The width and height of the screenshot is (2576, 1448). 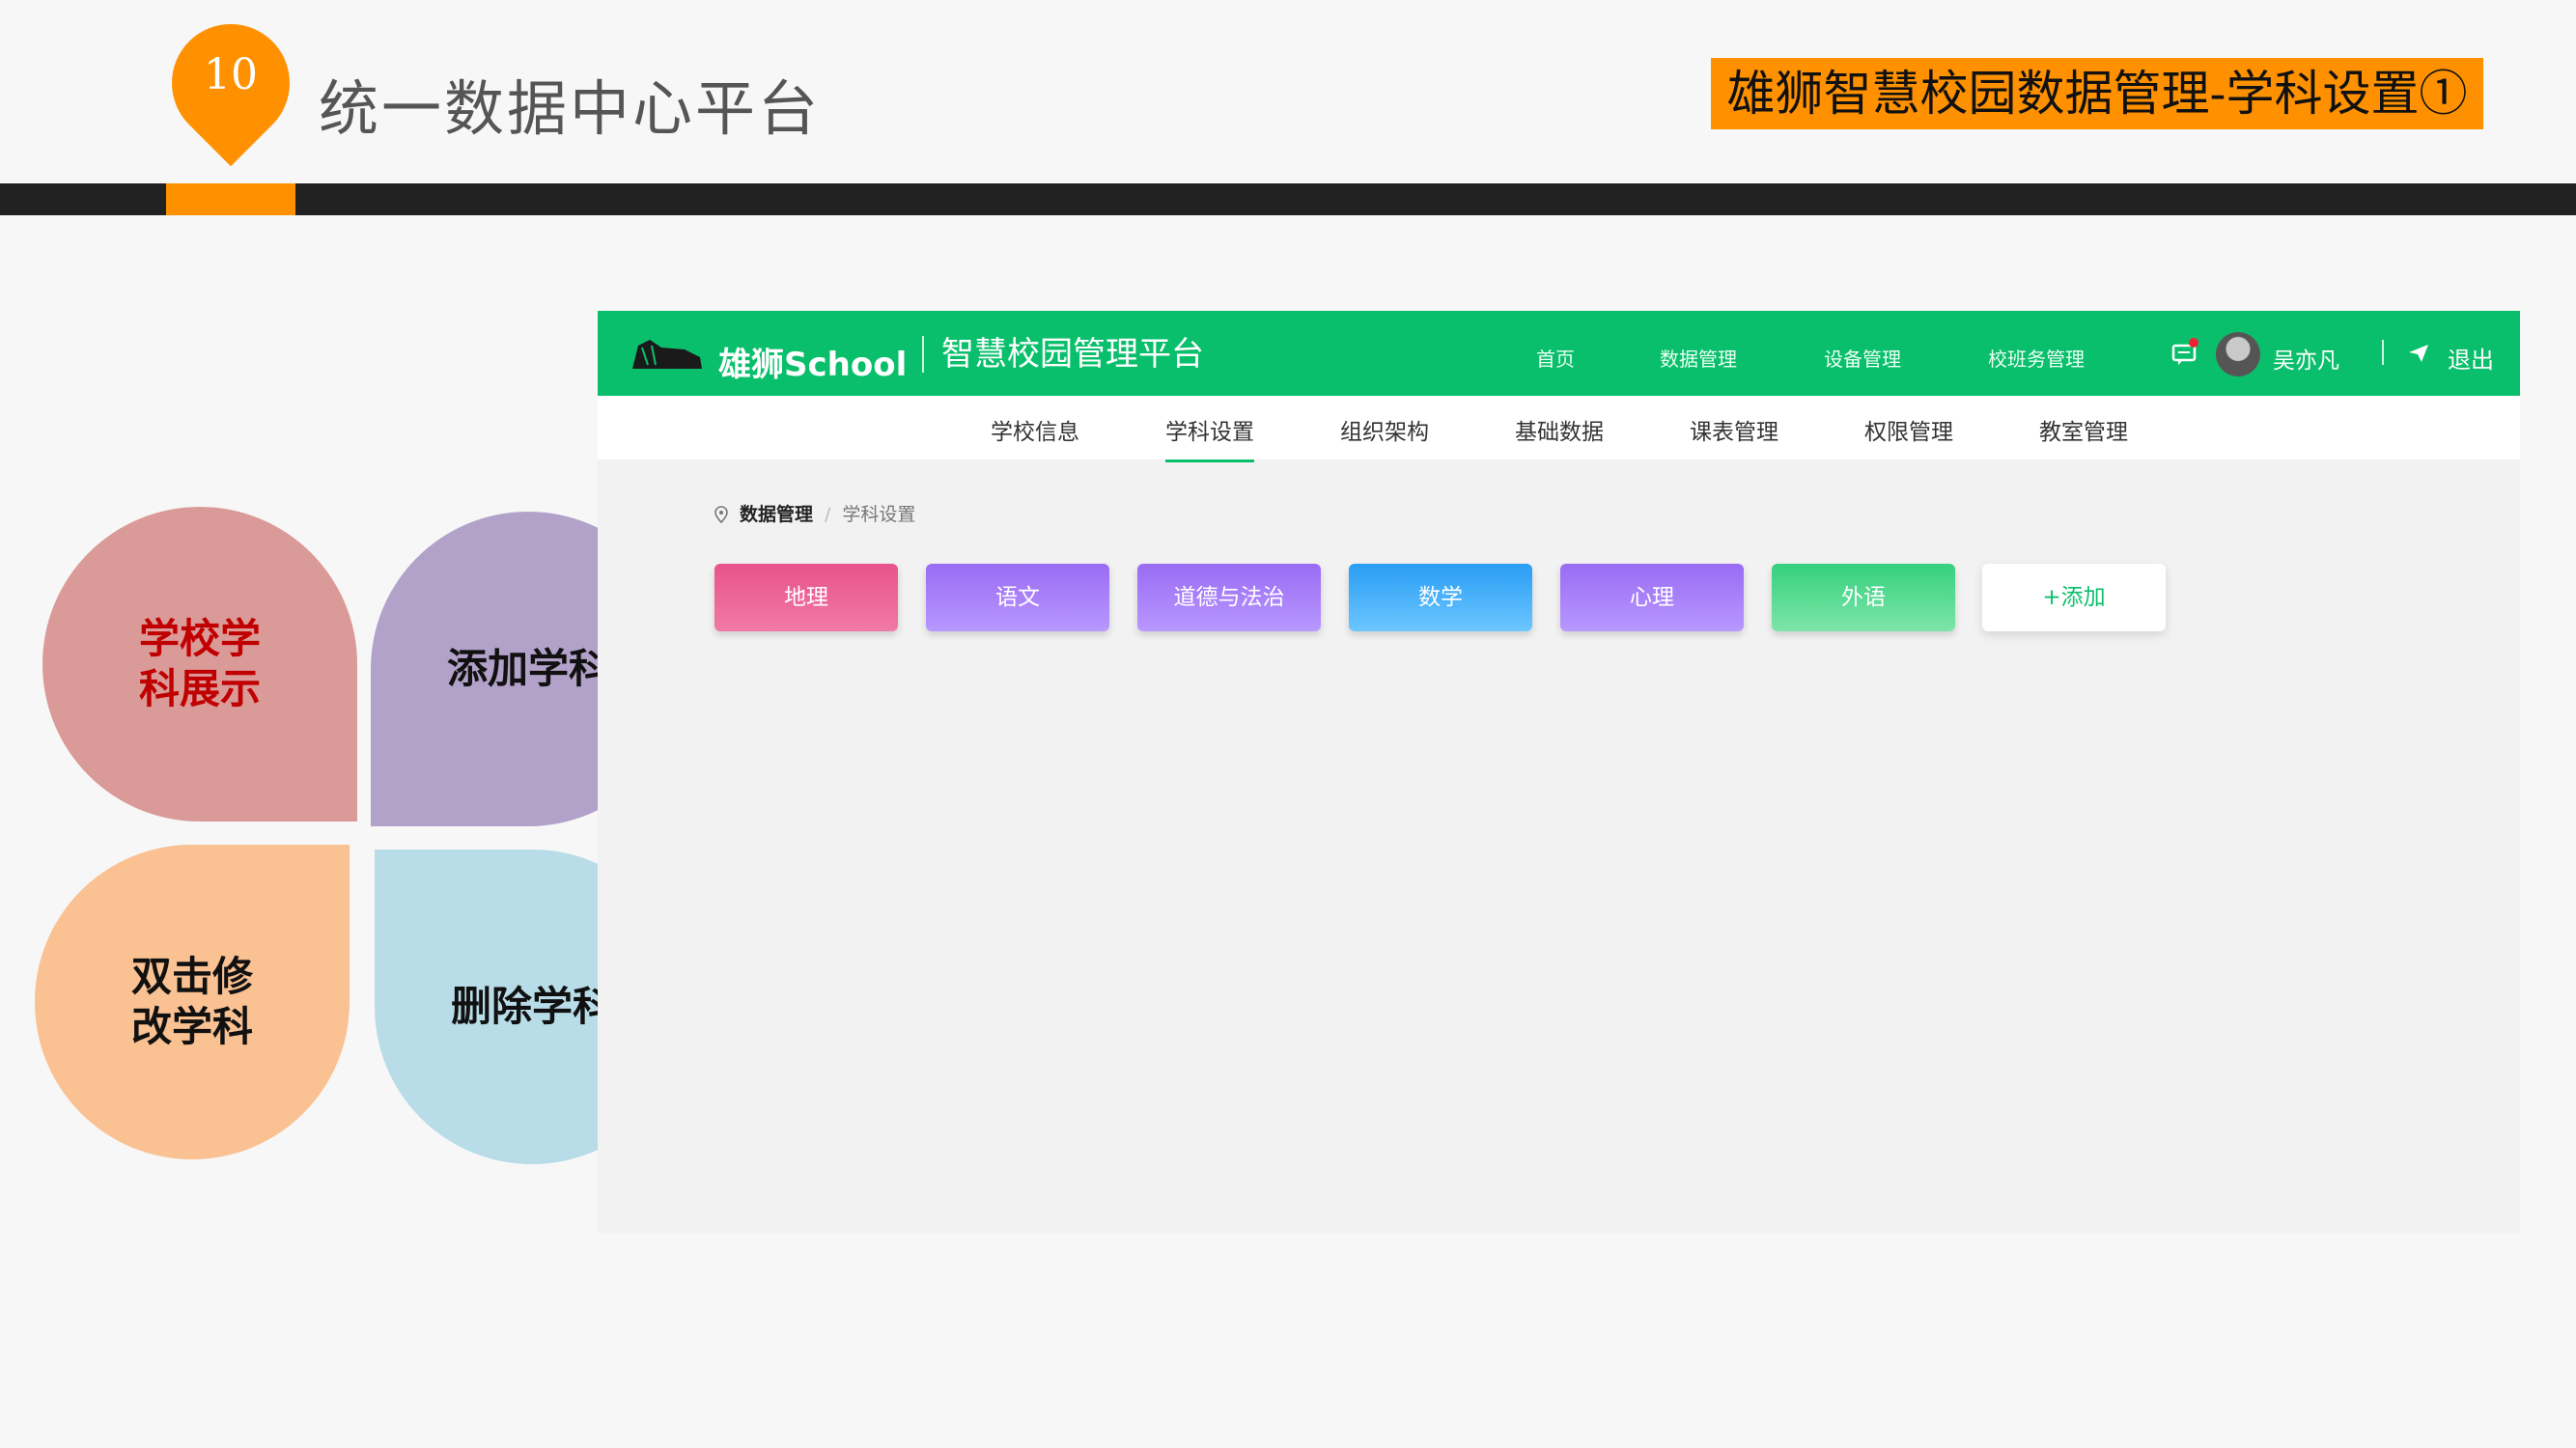 What do you see at coordinates (1229, 598) in the screenshot?
I see `subject-button-morality-law: 道德与法治` at bounding box center [1229, 598].